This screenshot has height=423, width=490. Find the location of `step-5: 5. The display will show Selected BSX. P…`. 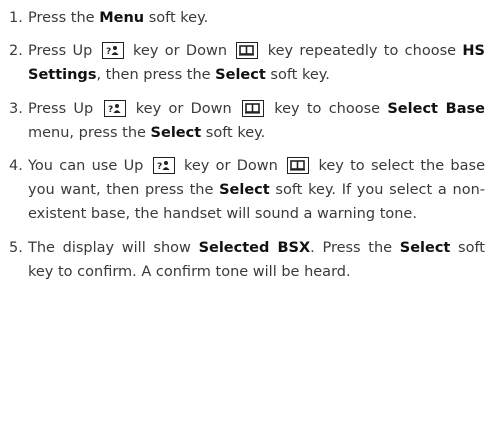

step-5: 5. The display will show Selected BSX. P… is located at coordinates (247, 260).